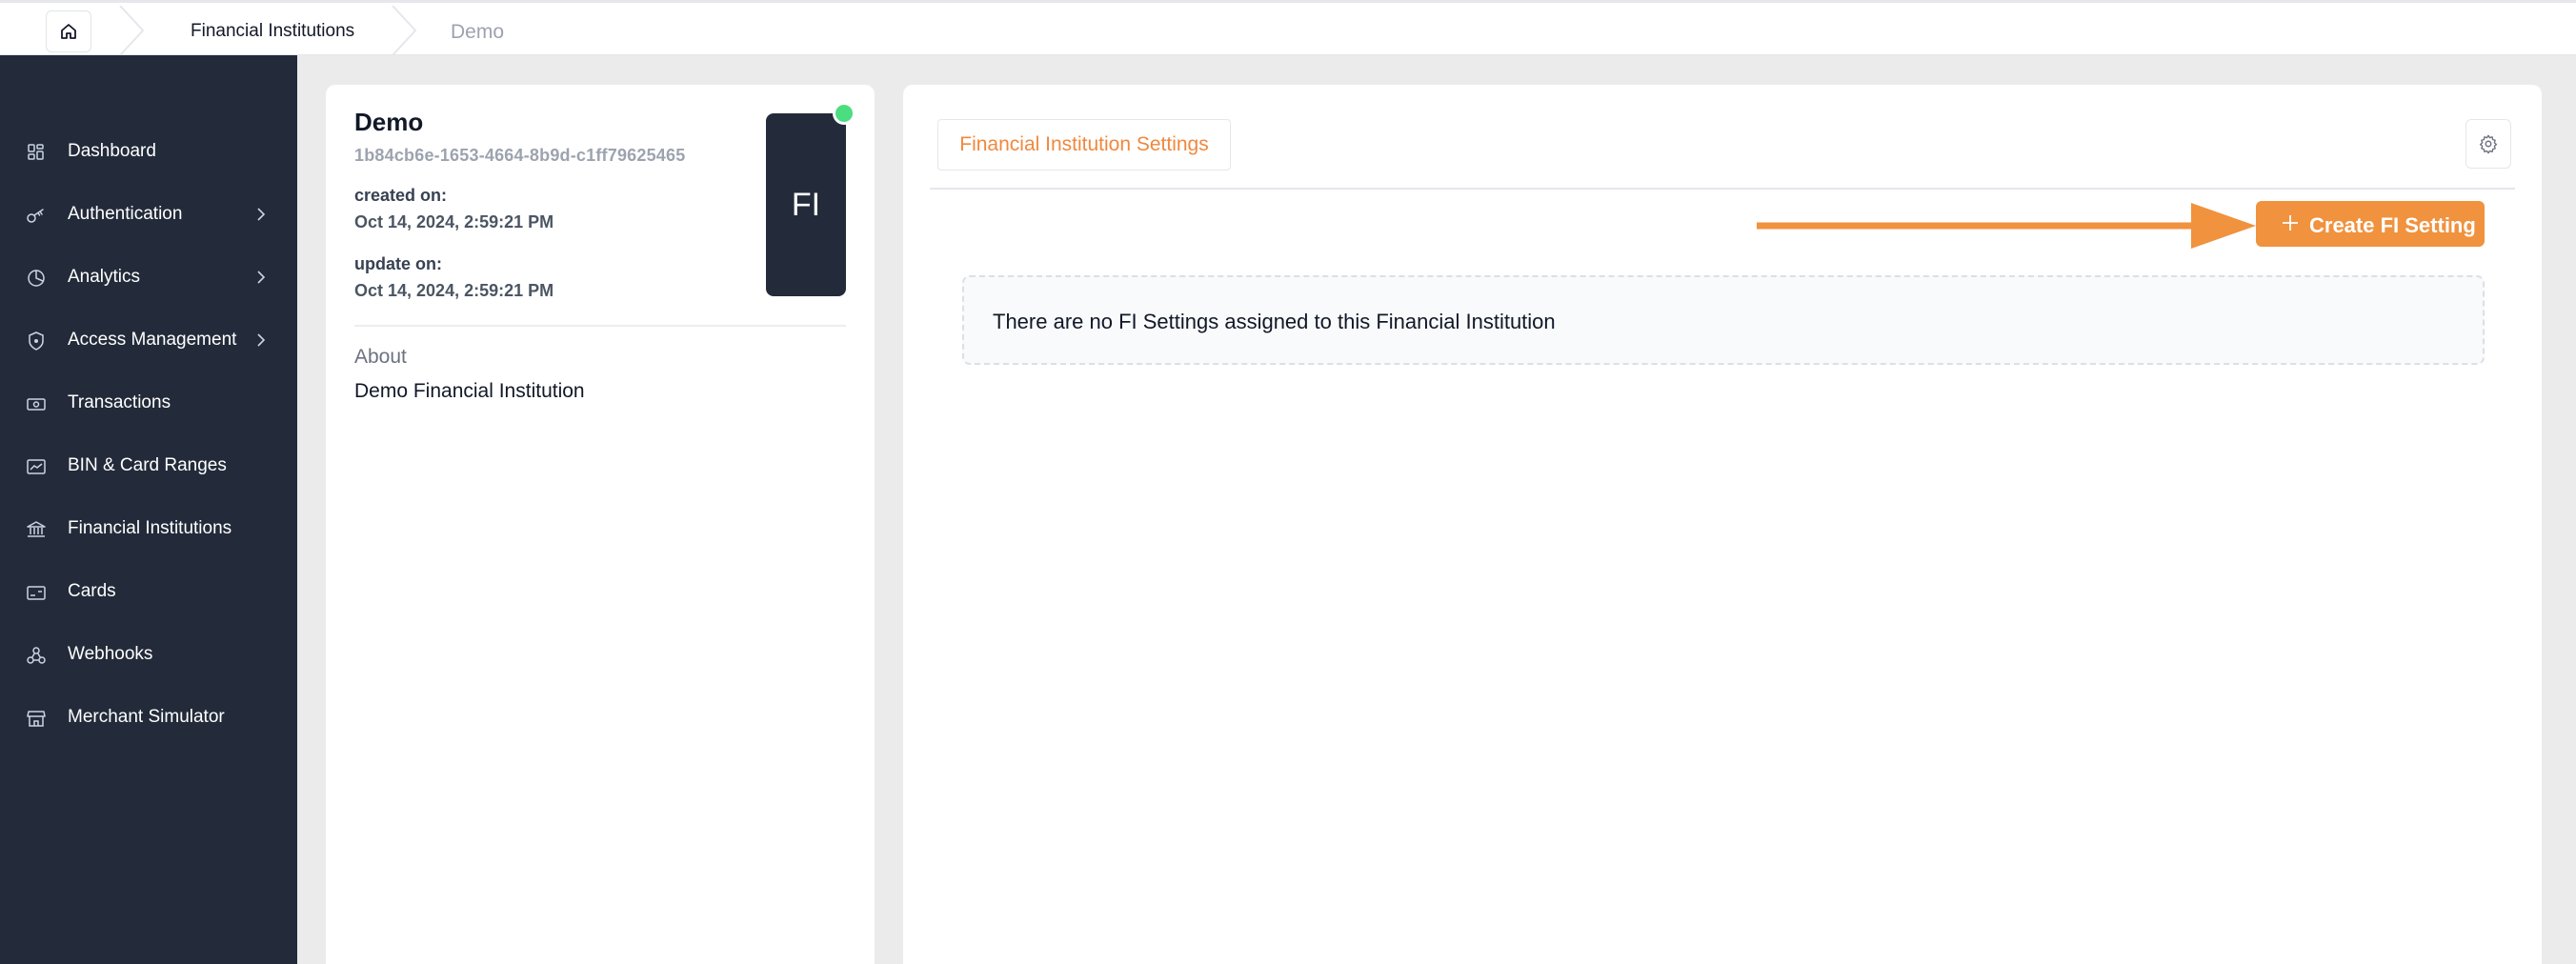 This screenshot has height=964, width=2576. I want to click on pie-chart-icon, so click(37, 278).